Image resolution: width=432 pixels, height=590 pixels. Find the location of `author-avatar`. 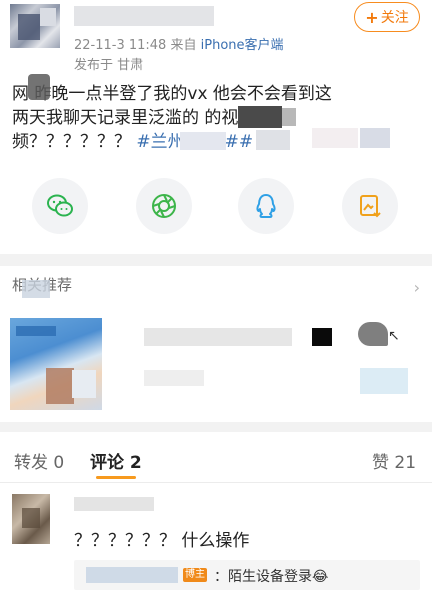

author-avatar is located at coordinates (35, 26).